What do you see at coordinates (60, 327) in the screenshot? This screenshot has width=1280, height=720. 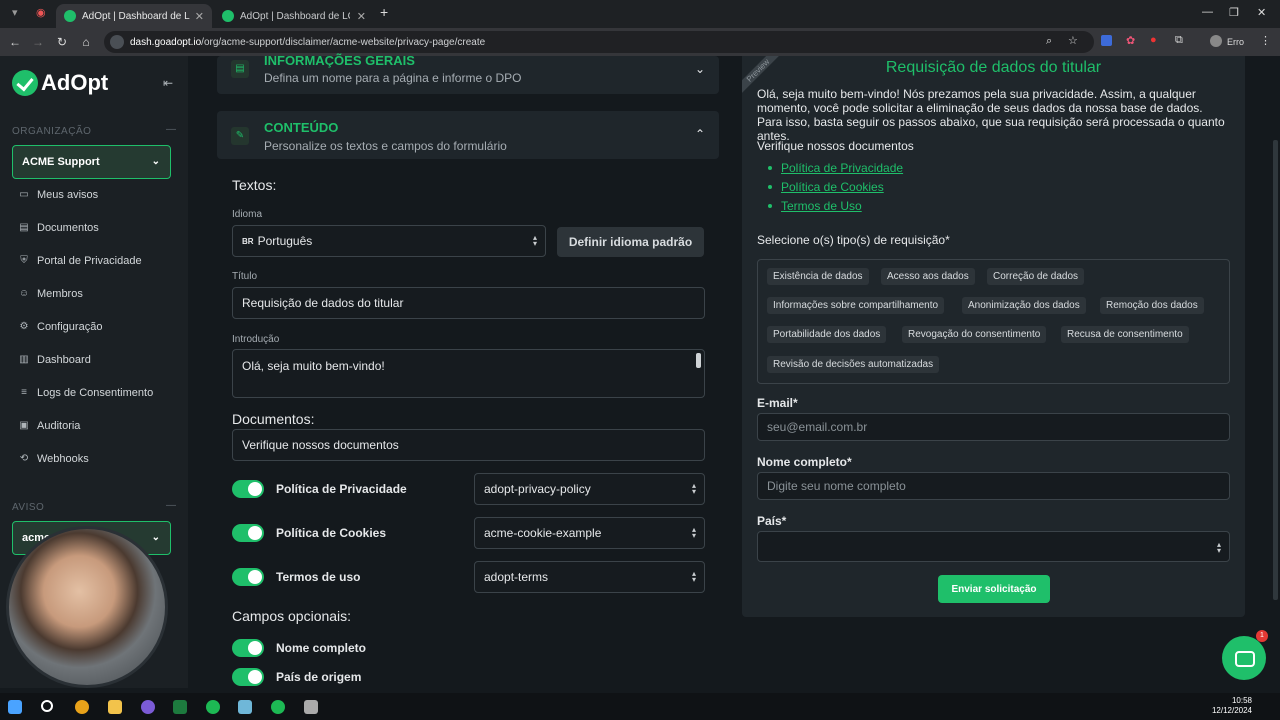 I see `sidebar-item-configuracao: ⚙ Configuração` at bounding box center [60, 327].